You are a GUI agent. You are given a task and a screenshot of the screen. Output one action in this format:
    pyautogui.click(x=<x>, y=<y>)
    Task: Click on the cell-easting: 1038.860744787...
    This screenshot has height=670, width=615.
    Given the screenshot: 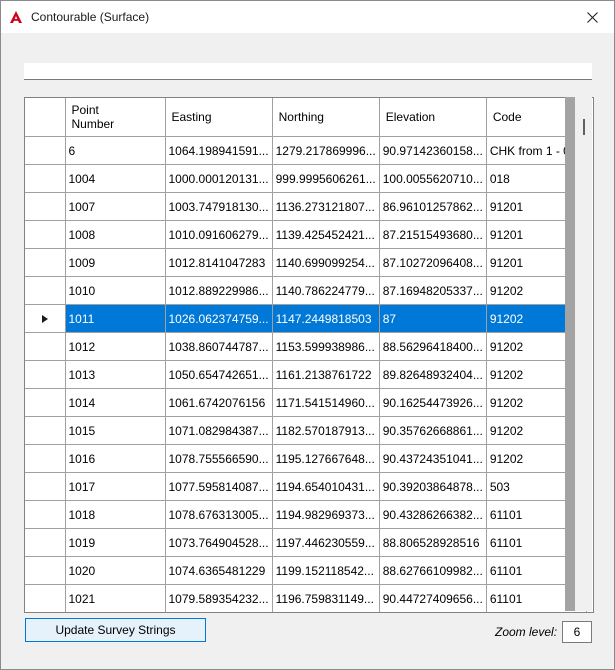 What is the action you would take?
    pyautogui.click(x=219, y=346)
    